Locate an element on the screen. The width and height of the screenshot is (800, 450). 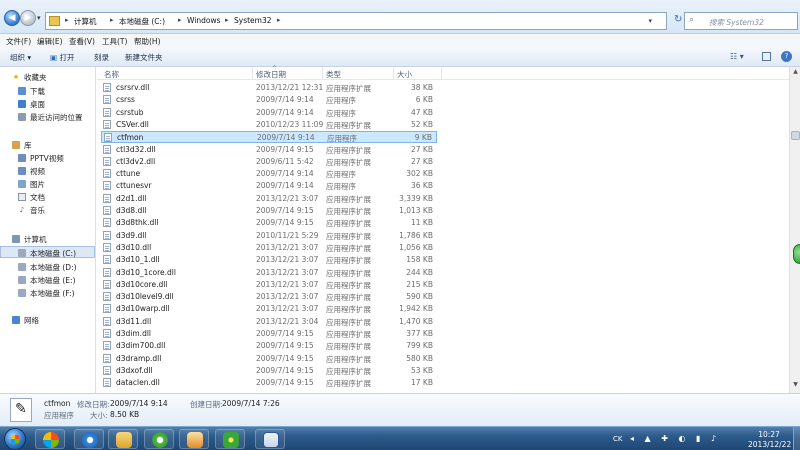
recent-pages-dropdown: ▾ is located at coordinates (39, 18).